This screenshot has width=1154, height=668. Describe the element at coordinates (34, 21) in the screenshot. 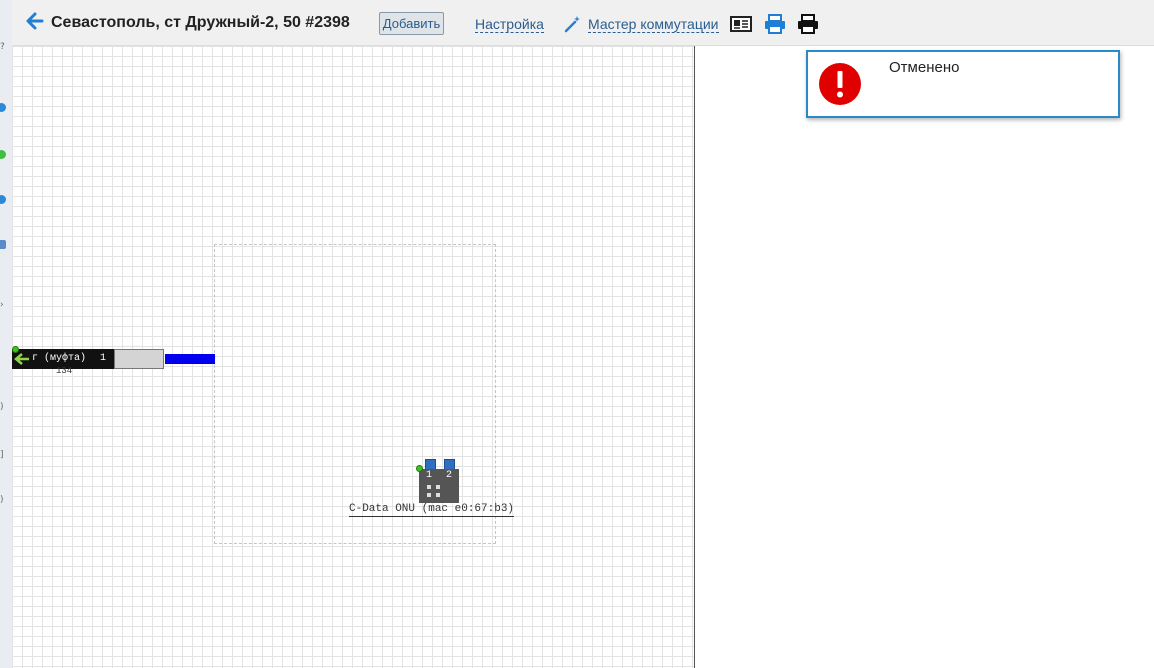

I see `back-arrow-icon` at that location.